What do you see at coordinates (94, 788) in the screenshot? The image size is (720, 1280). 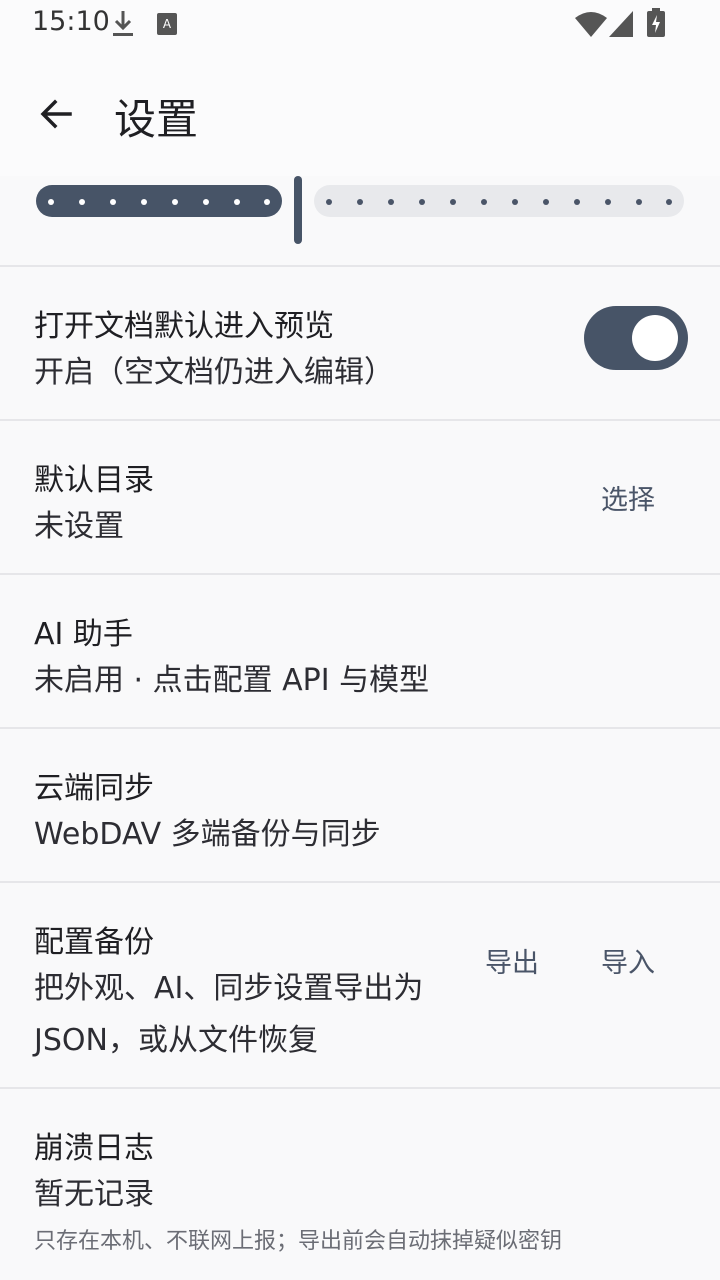 I see `setting-title: 云端同步` at bounding box center [94, 788].